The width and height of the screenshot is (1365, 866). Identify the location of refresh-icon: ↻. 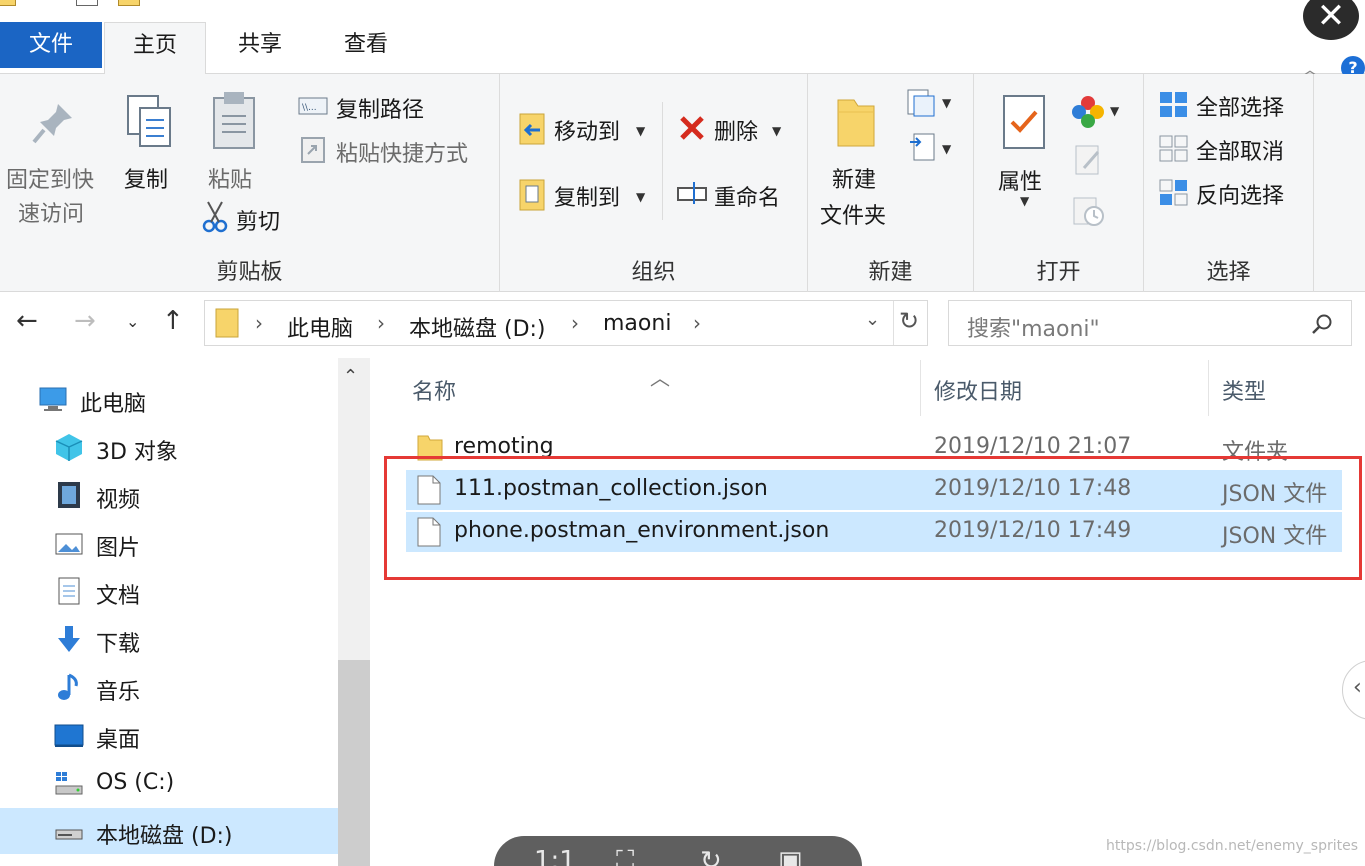
(909, 321).